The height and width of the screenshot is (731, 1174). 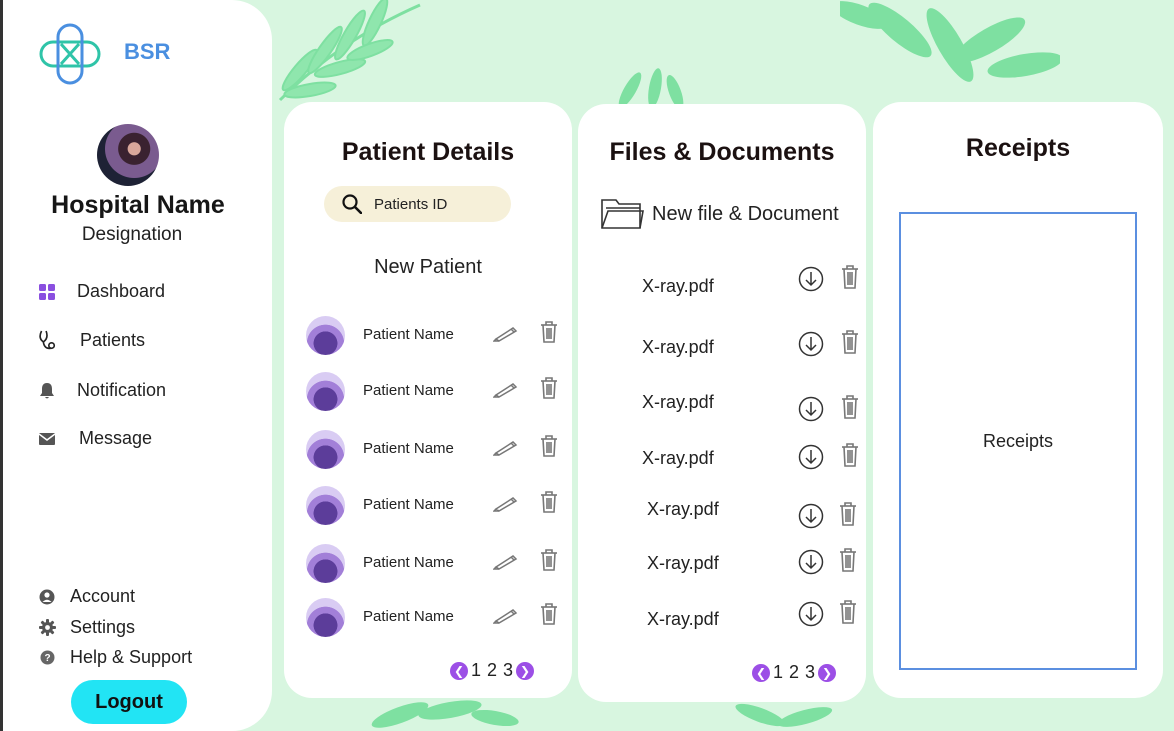 I want to click on new-file-button: New file & Document, so click(x=719, y=214).